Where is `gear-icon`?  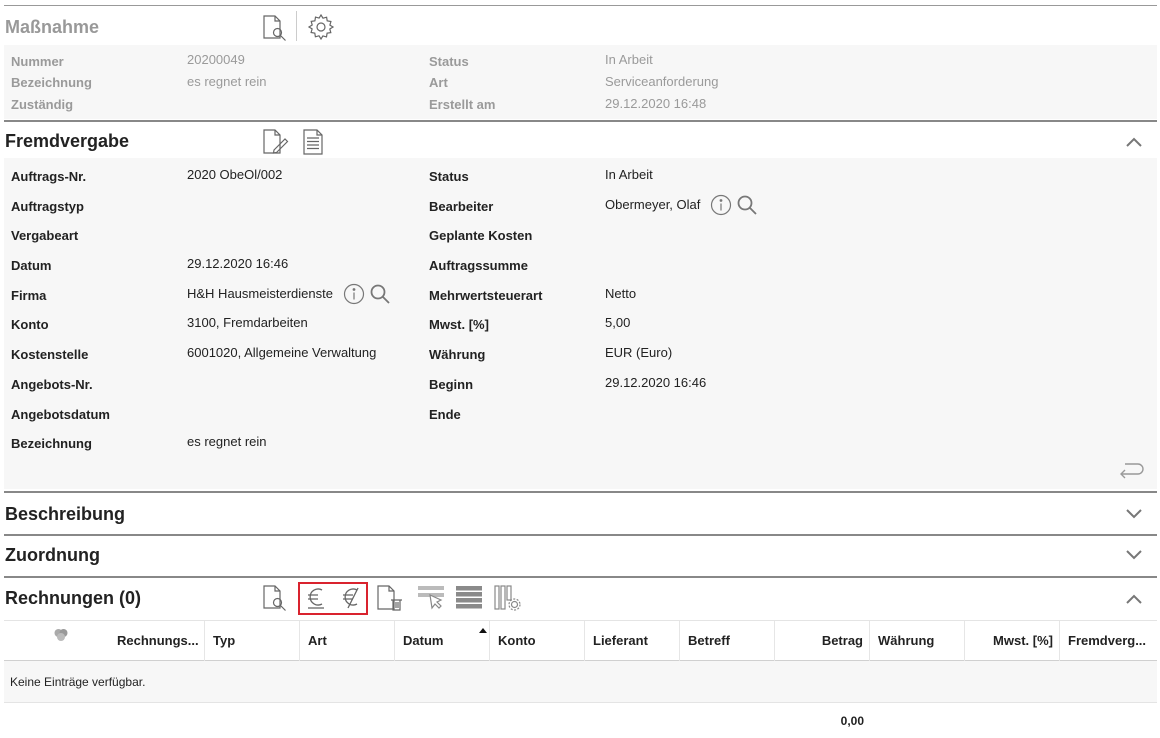 gear-icon is located at coordinates (321, 27).